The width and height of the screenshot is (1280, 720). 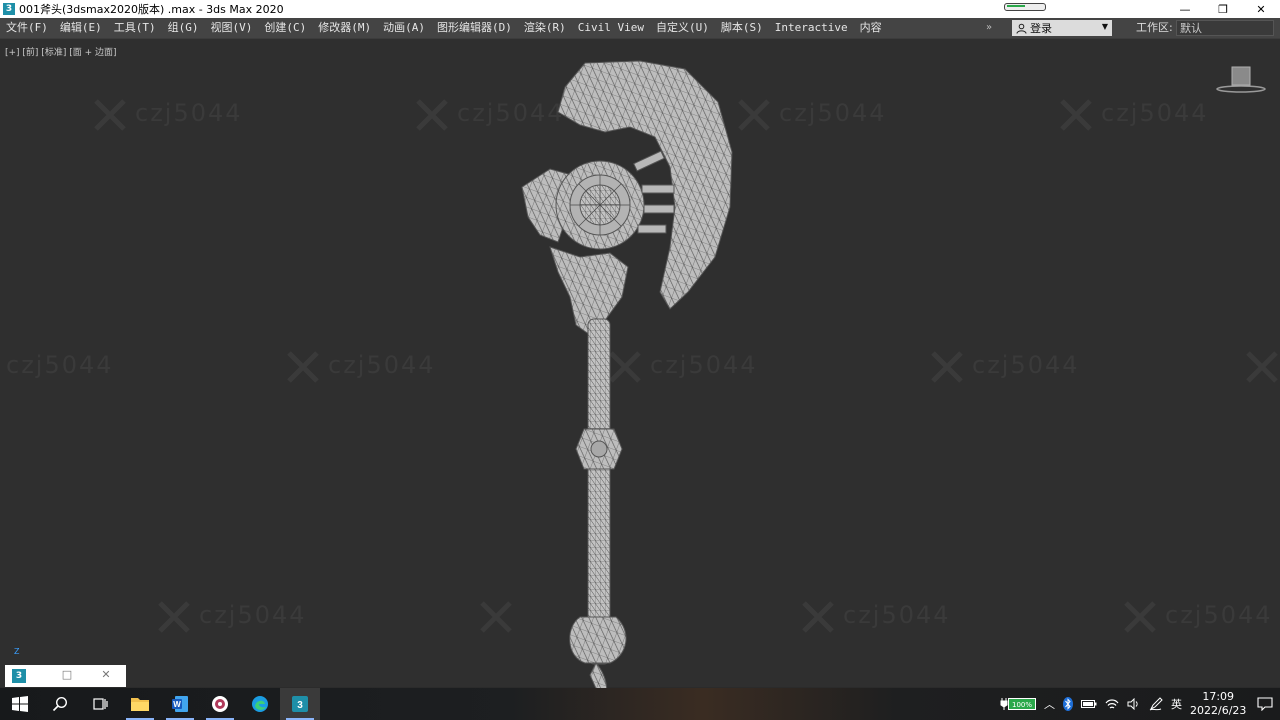 I want to click on bluetooth-icon, so click(x=1068, y=704).